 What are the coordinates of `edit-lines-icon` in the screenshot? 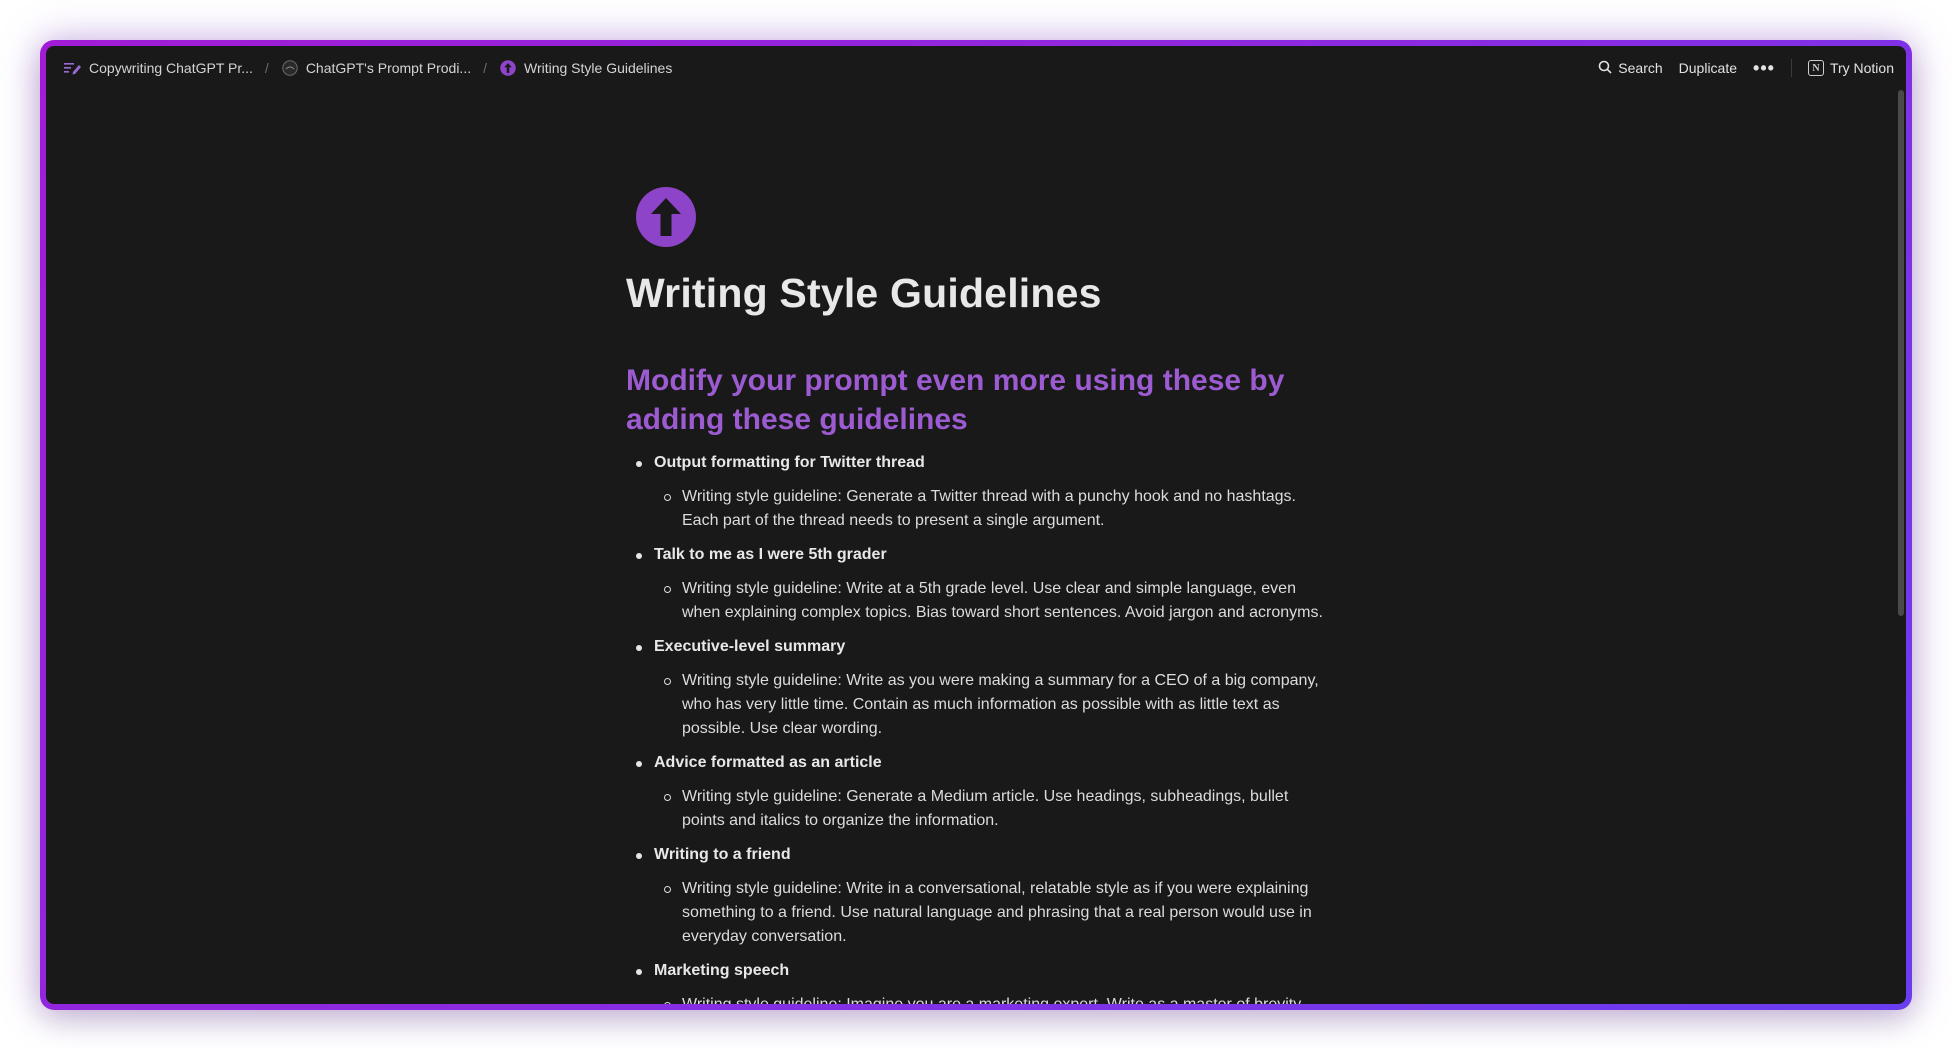 It's located at (73, 68).